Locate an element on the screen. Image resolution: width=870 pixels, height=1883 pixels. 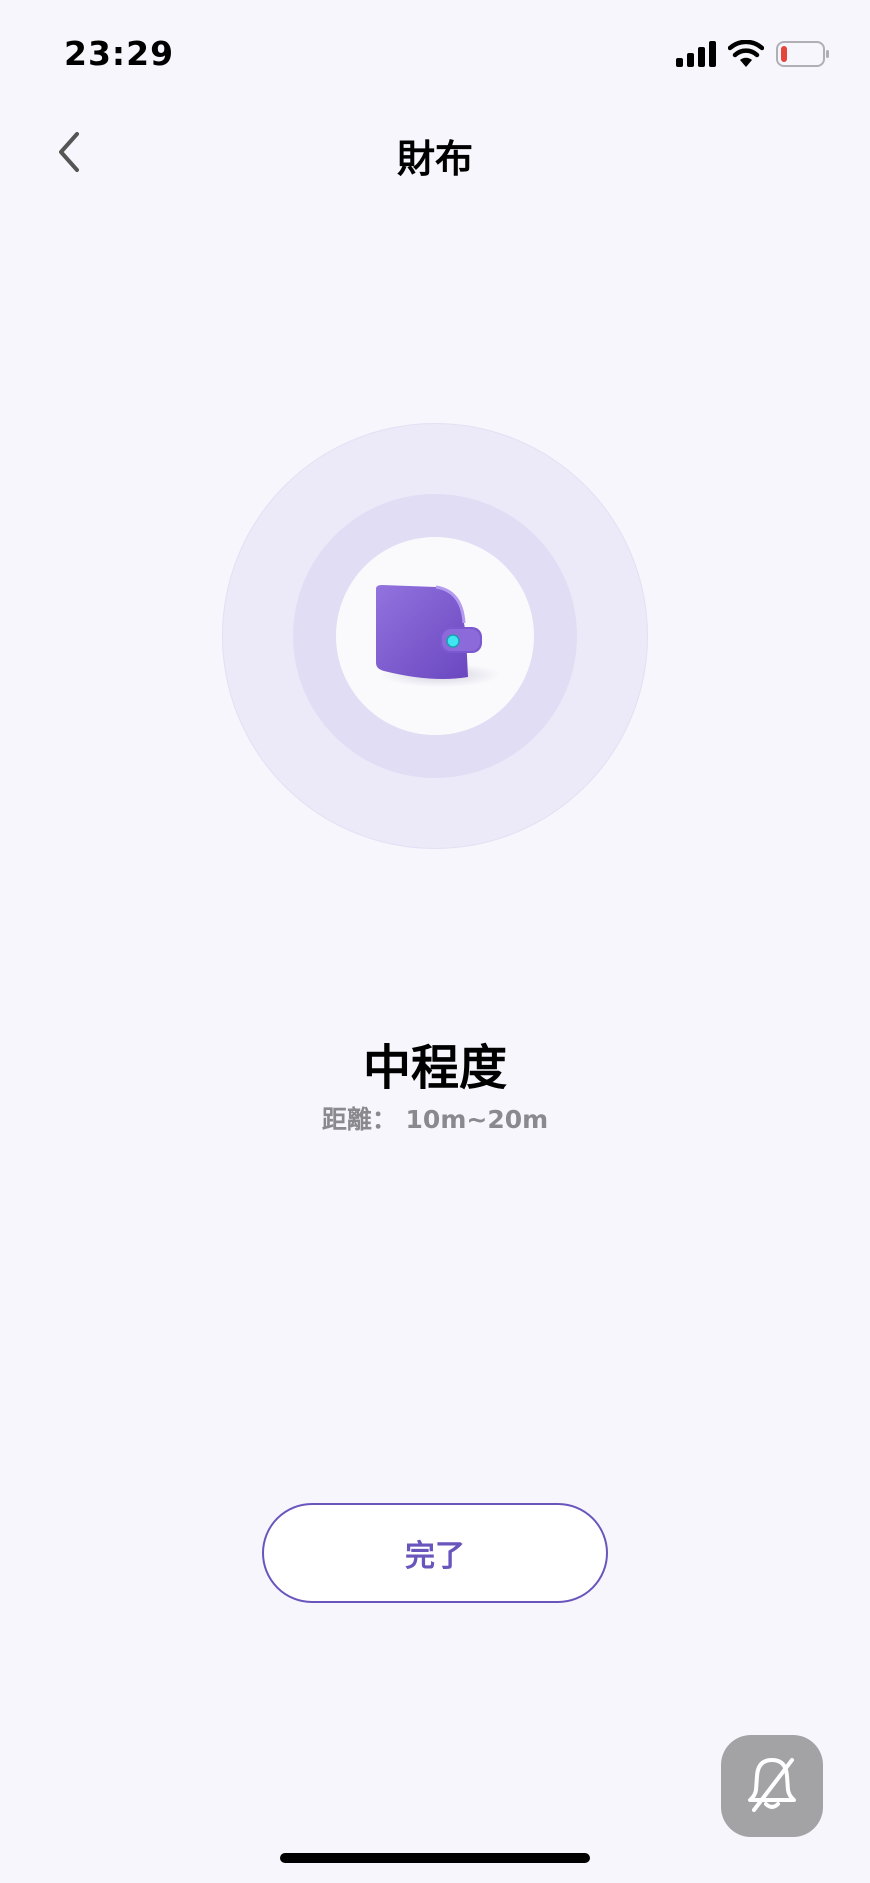
wallet-icon is located at coordinates (435, 638).